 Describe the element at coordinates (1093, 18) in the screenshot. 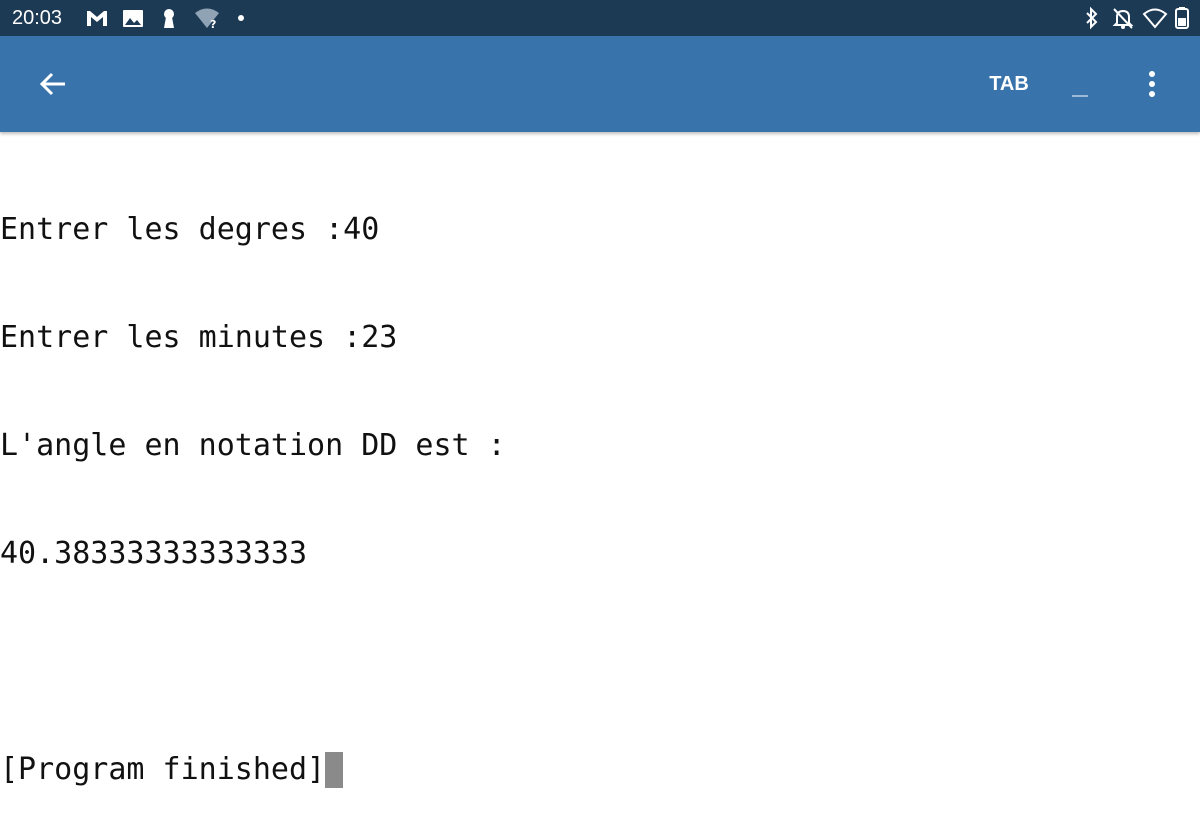

I see `bluetooth-icon` at that location.